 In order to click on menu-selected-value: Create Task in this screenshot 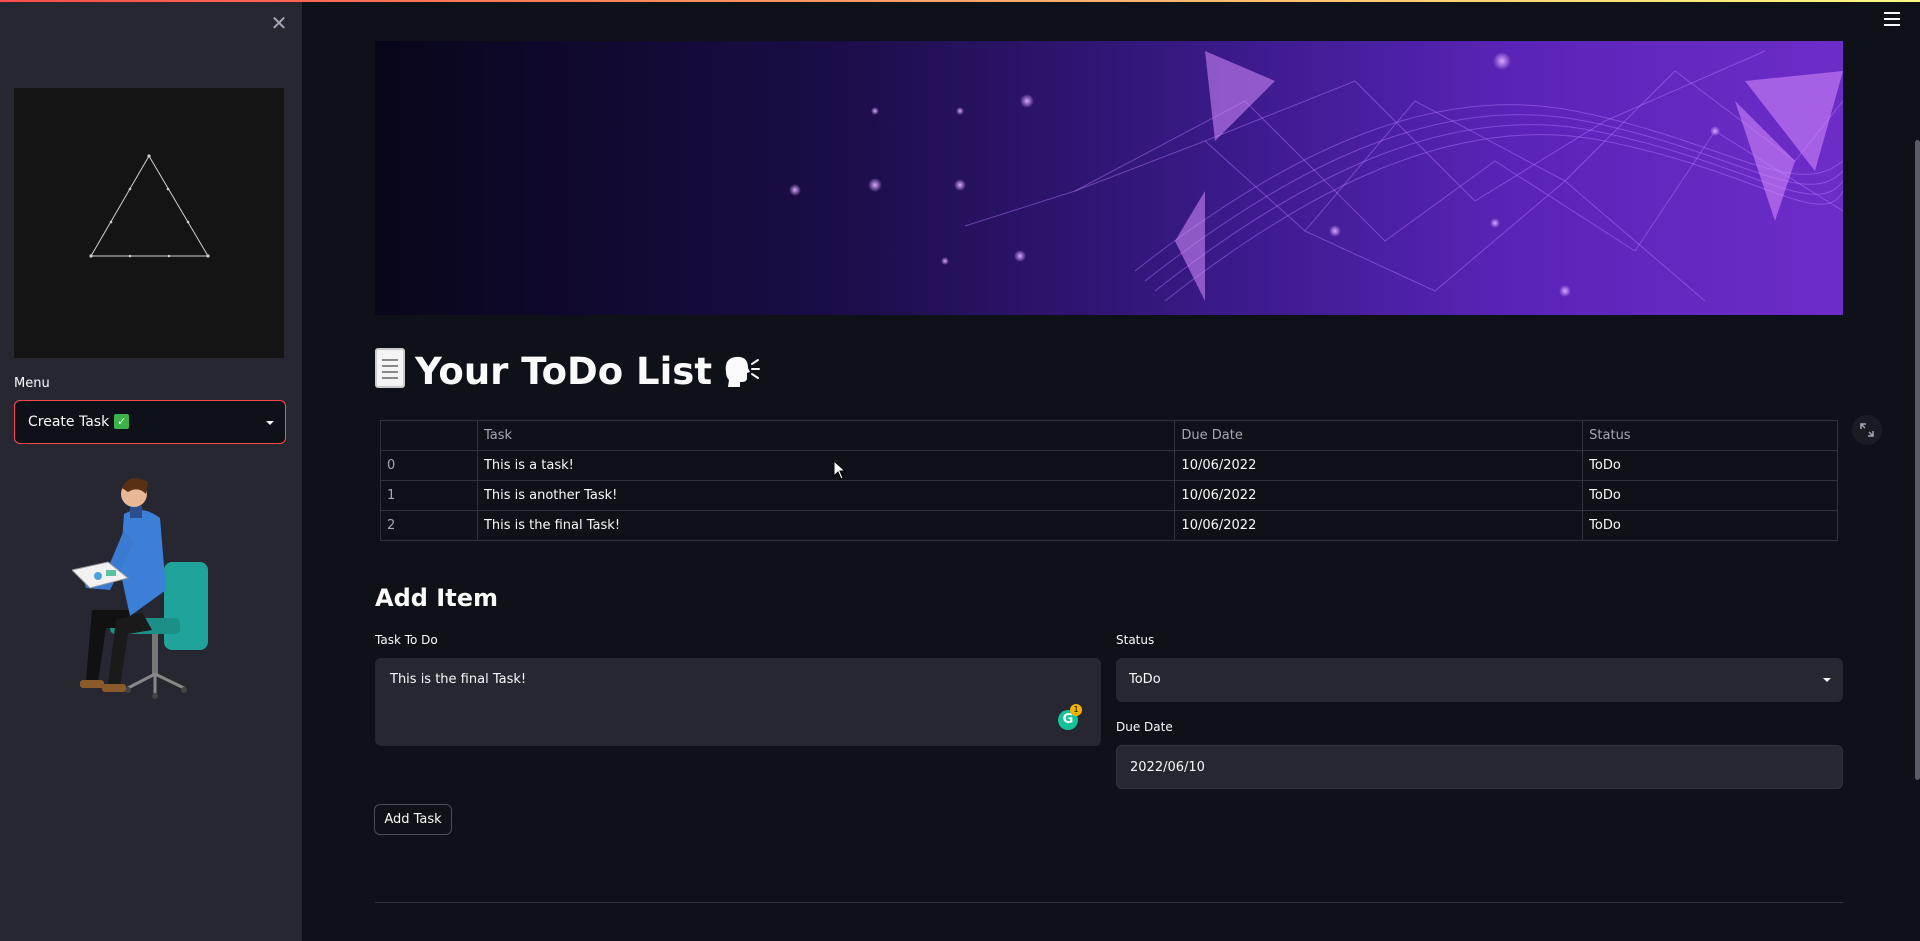, I will do `click(69, 422)`.